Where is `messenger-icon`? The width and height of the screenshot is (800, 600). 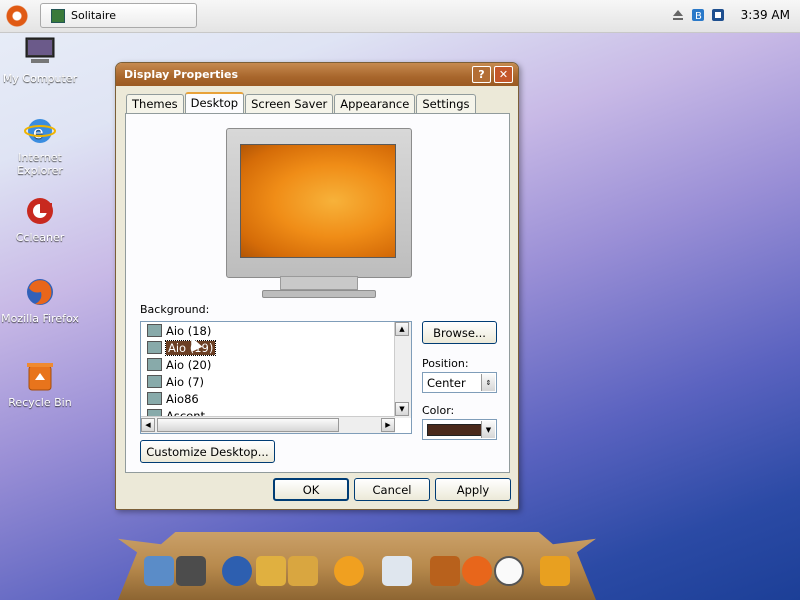
messenger-icon is located at coordinates (349, 571).